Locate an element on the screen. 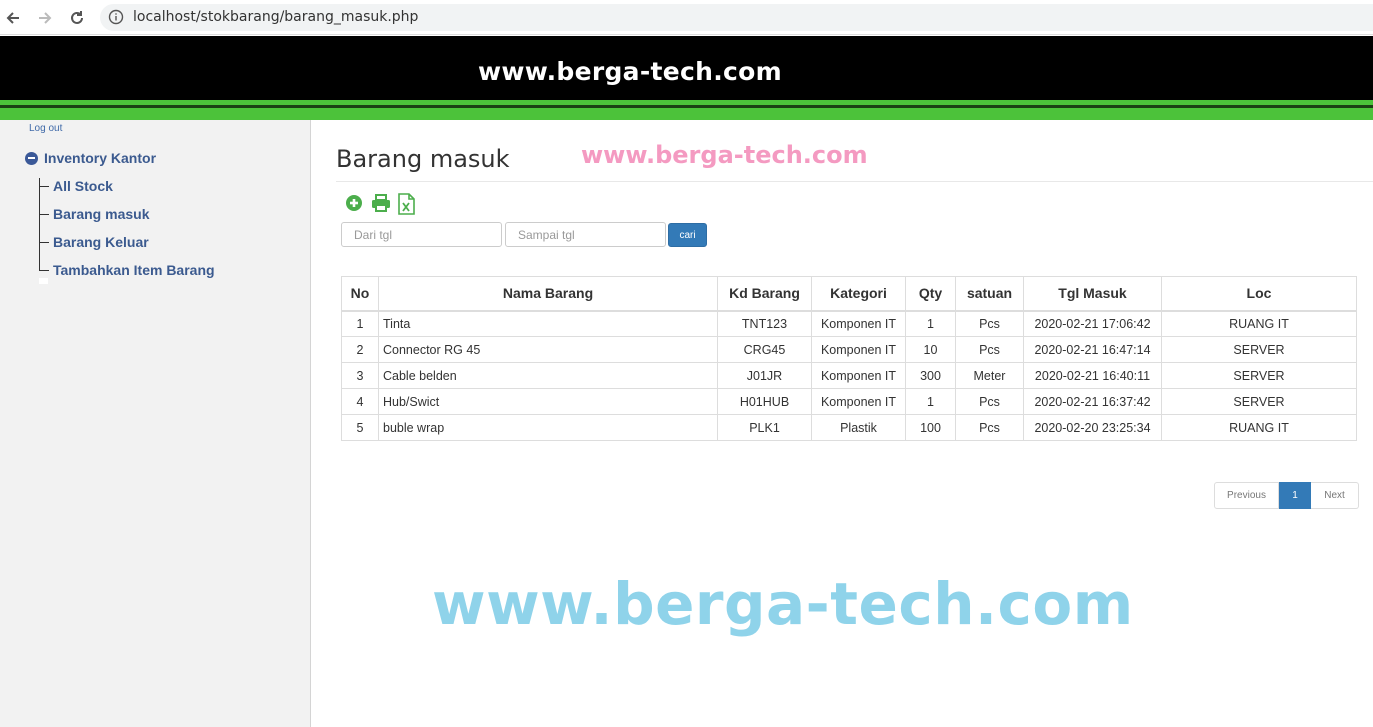 The height and width of the screenshot is (727, 1373). col-header-nama-barang: Nama Barang is located at coordinates (548, 294).